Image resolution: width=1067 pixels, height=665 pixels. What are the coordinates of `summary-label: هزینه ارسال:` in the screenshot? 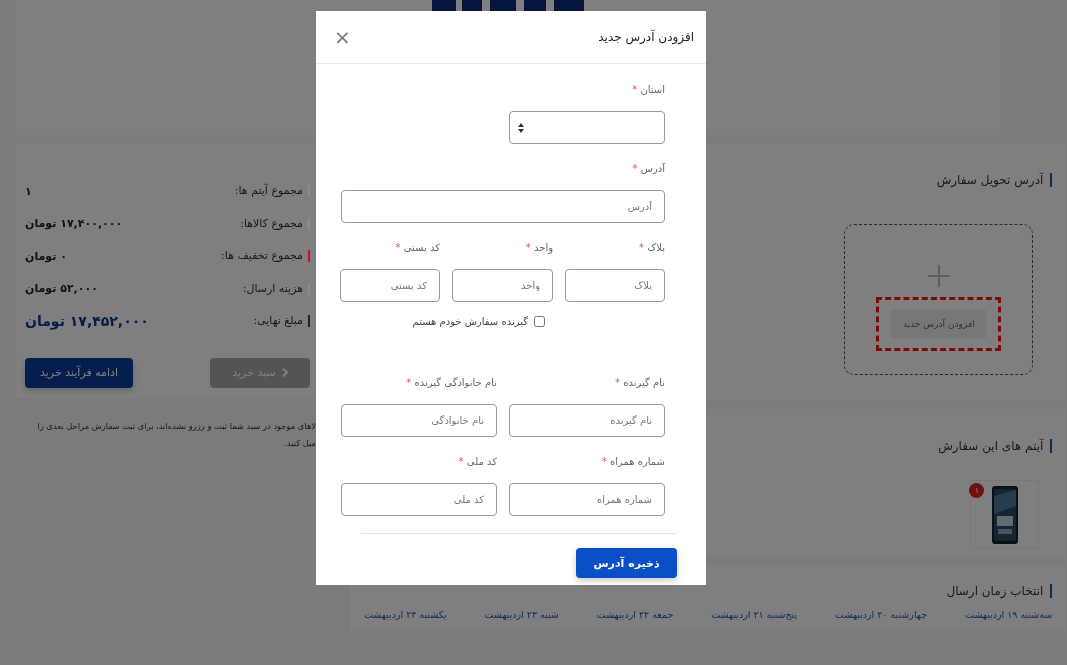 It's located at (272, 288).